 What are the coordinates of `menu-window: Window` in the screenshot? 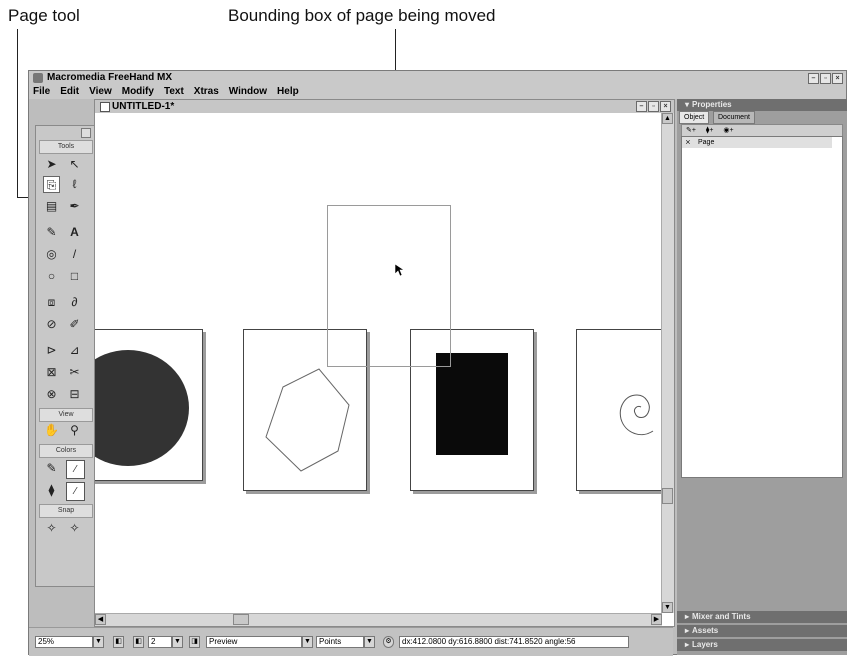 It's located at (248, 92).